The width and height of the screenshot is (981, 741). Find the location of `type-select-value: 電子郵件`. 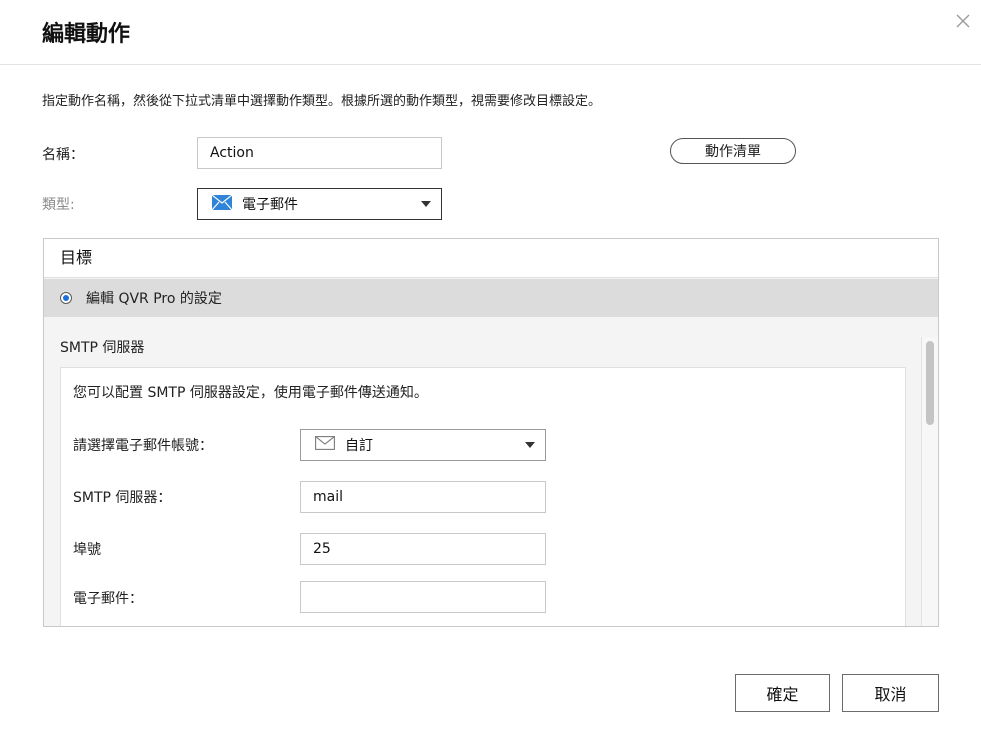

type-select-value: 電子郵件 is located at coordinates (270, 205).